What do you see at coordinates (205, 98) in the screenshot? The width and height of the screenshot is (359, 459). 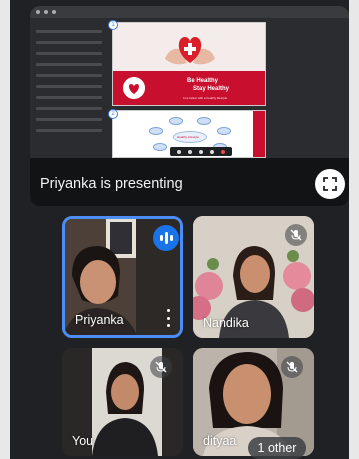 I see `slide-tagline-small: Live better with a healthy lifestyle` at bounding box center [205, 98].